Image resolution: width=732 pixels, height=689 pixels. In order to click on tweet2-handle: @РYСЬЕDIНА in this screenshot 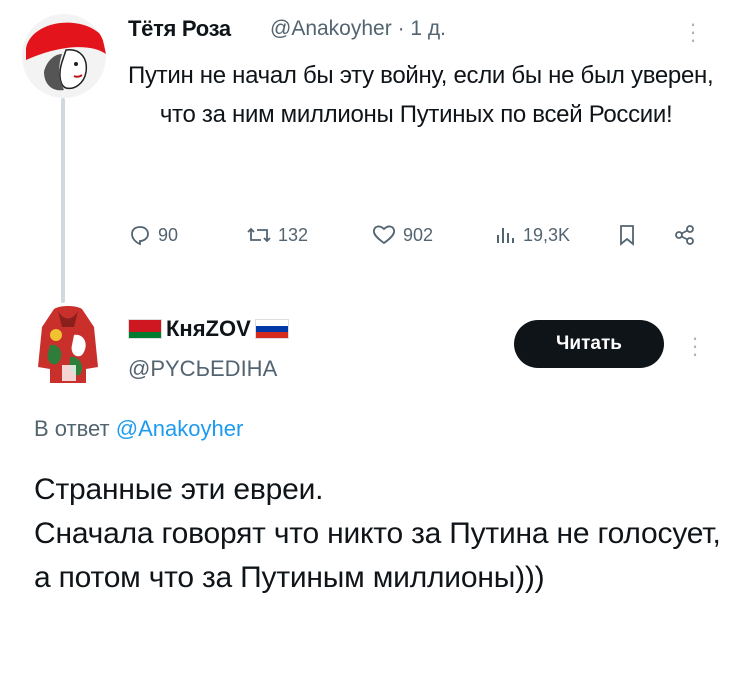, I will do `click(202, 369)`.